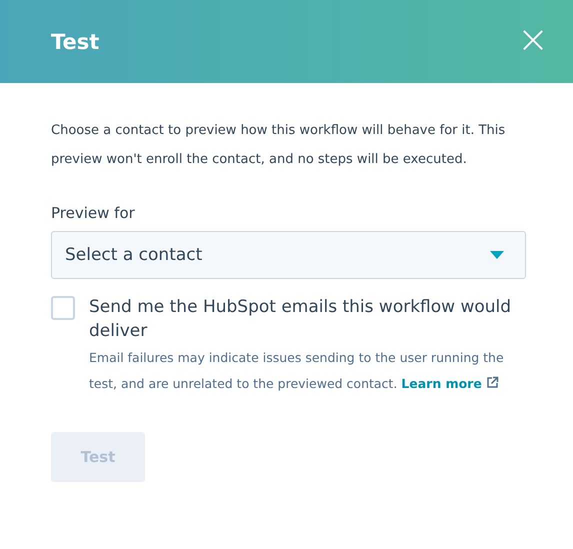 This screenshot has width=573, height=549. I want to click on external-link-icon, so click(492, 382).